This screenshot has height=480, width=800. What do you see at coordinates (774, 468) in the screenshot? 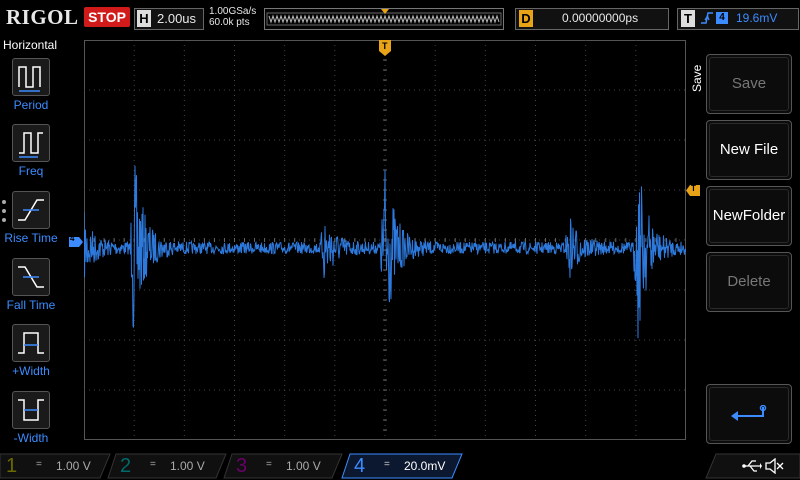
I see `sound-muted-icon` at bounding box center [774, 468].